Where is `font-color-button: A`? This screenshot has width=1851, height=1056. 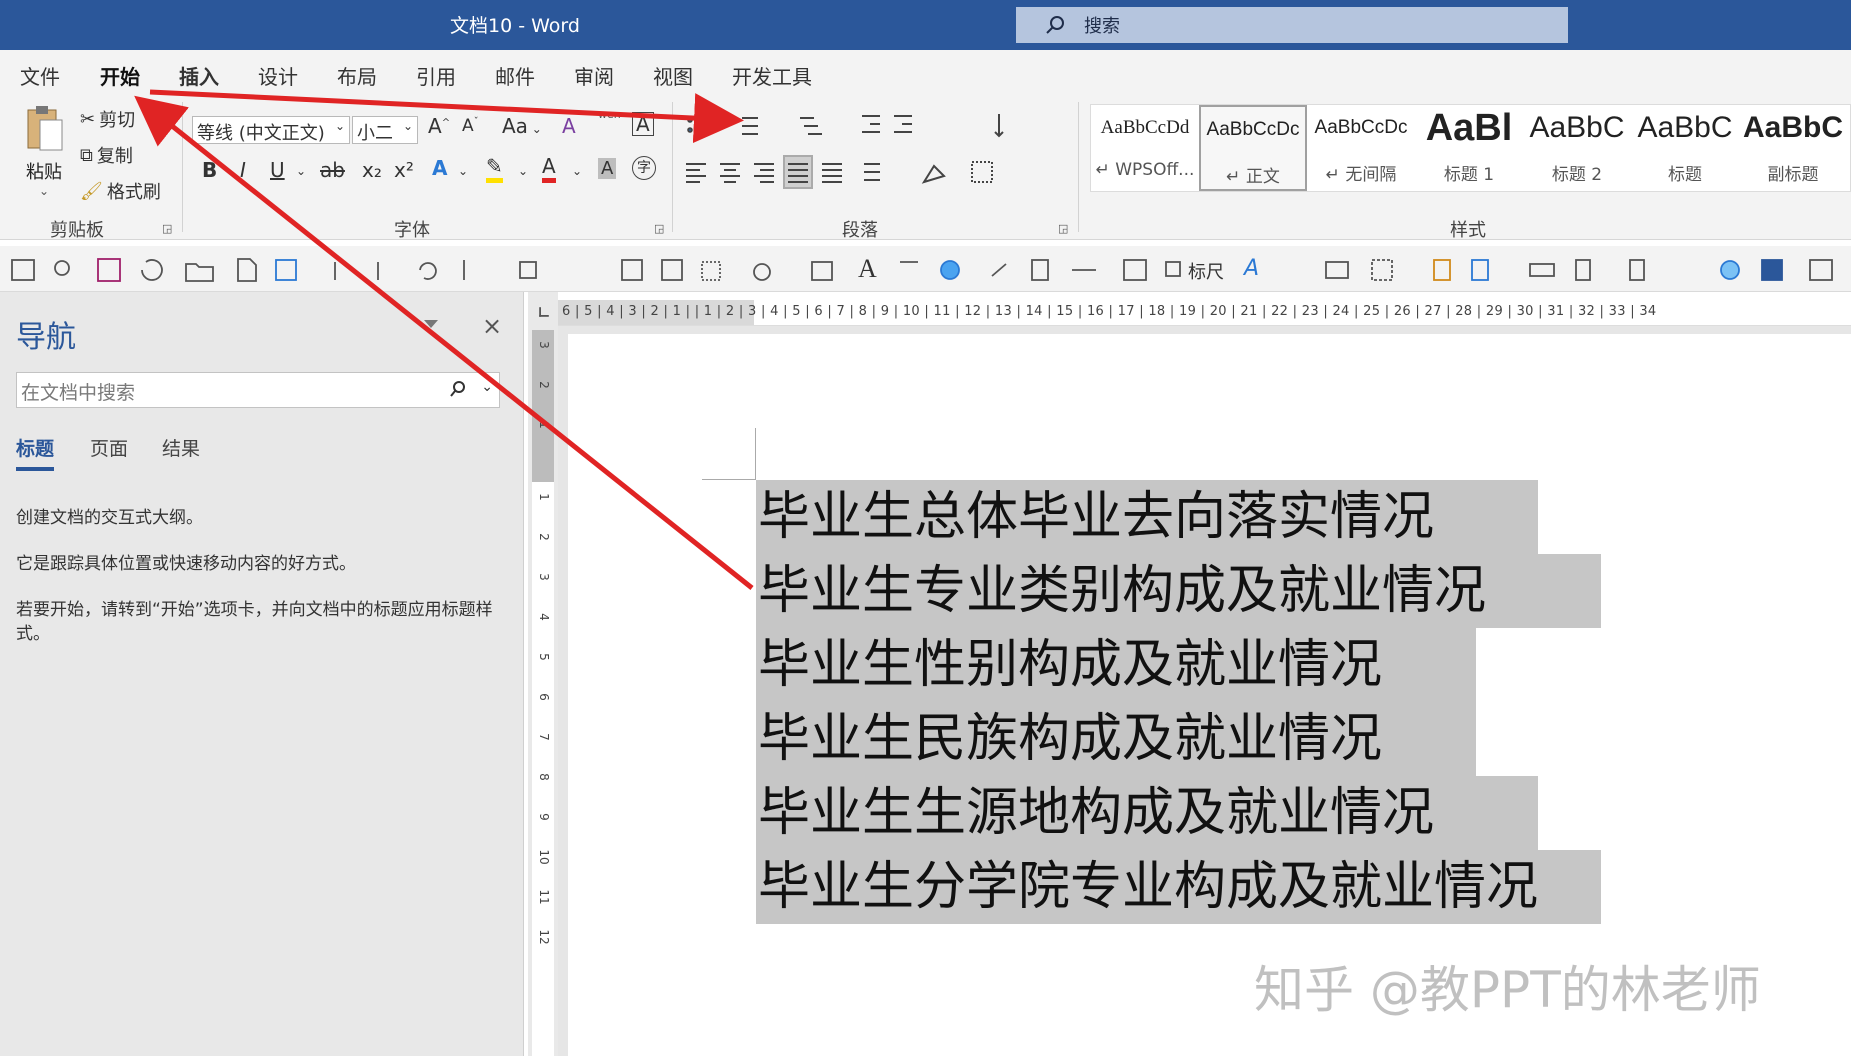
font-color-button: A is located at coordinates (549, 168).